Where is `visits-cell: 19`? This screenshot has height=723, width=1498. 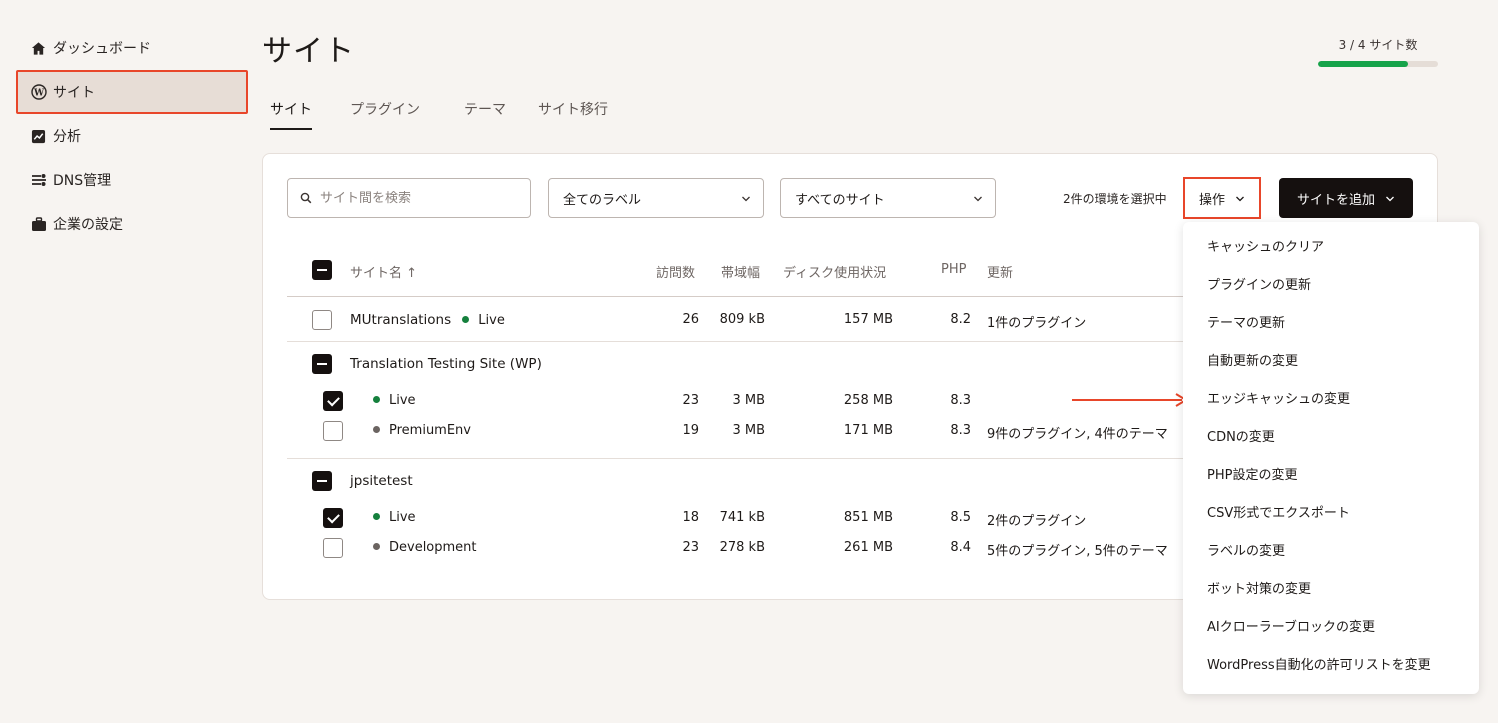
visits-cell: 19 is located at coordinates (690, 430).